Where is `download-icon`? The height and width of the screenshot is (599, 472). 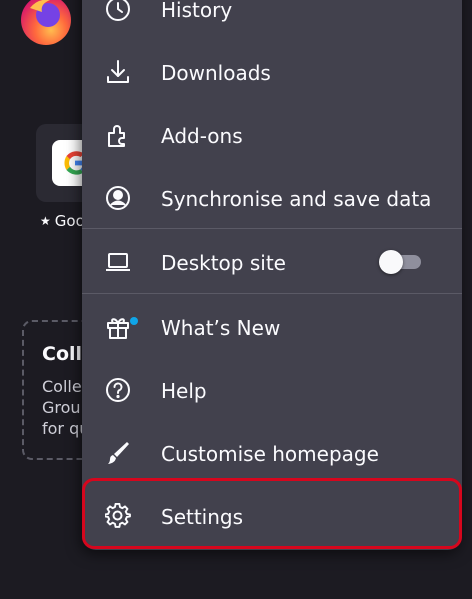
download-icon is located at coordinates (118, 72).